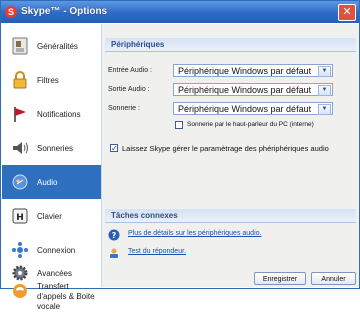 The width and height of the screenshot is (360, 312). I want to click on sidebar-item-filters: Filtres, so click(51, 80).